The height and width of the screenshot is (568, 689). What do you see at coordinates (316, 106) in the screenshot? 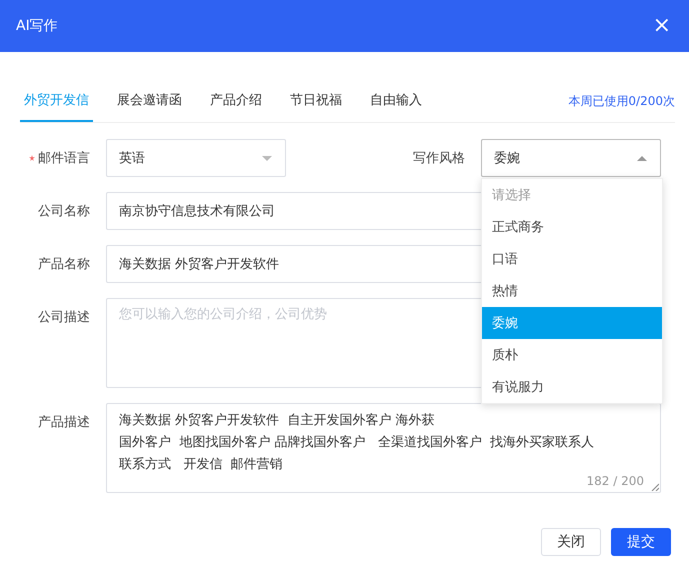
I see `tab: 节日祝福` at bounding box center [316, 106].